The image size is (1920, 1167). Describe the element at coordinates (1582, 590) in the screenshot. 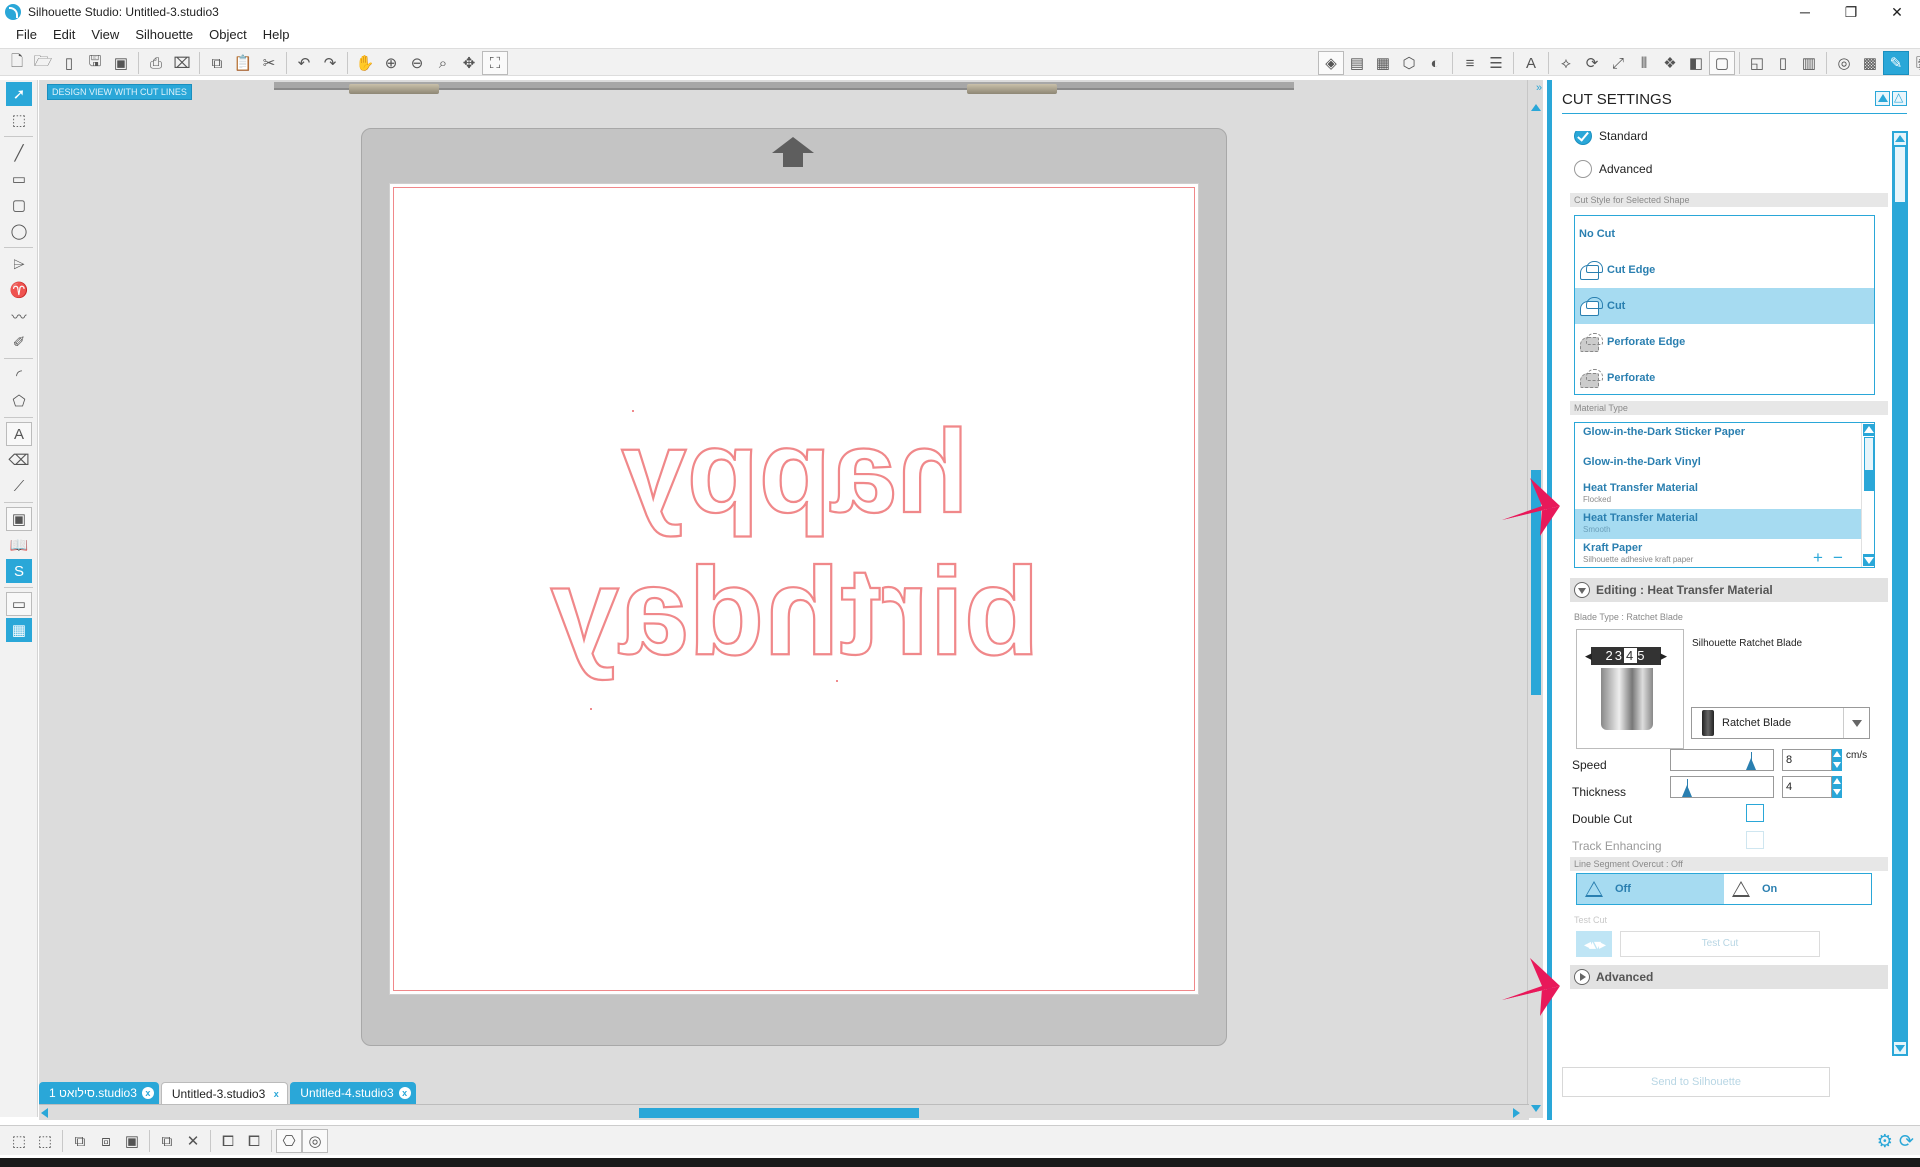

I see `collapse-down-icon` at that location.